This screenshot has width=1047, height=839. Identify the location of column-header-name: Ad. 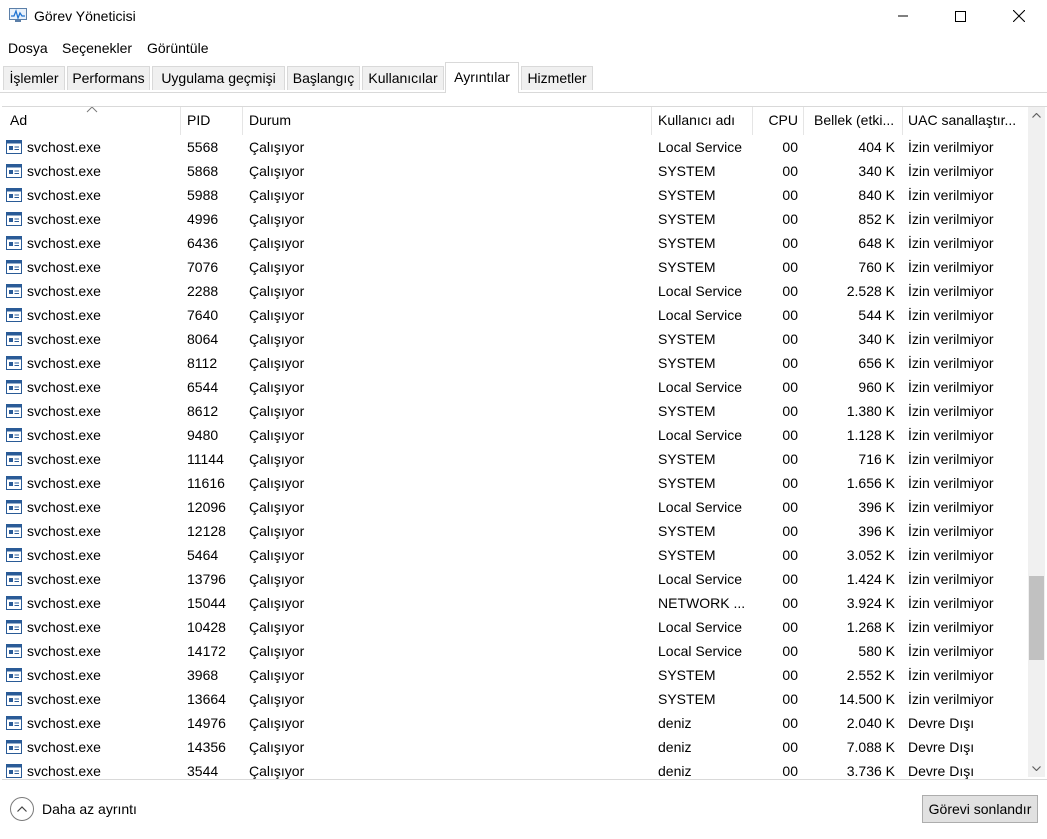
(95, 123).